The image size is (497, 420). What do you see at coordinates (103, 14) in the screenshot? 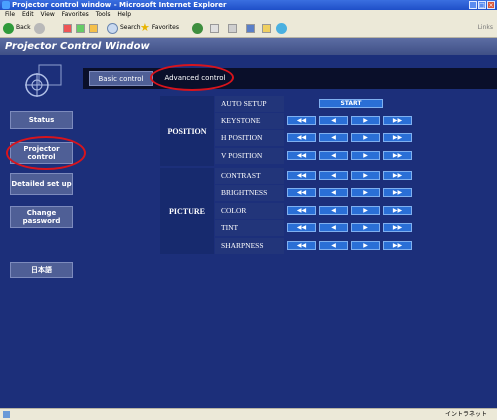
I see `menu-tools: Tools` at bounding box center [103, 14].